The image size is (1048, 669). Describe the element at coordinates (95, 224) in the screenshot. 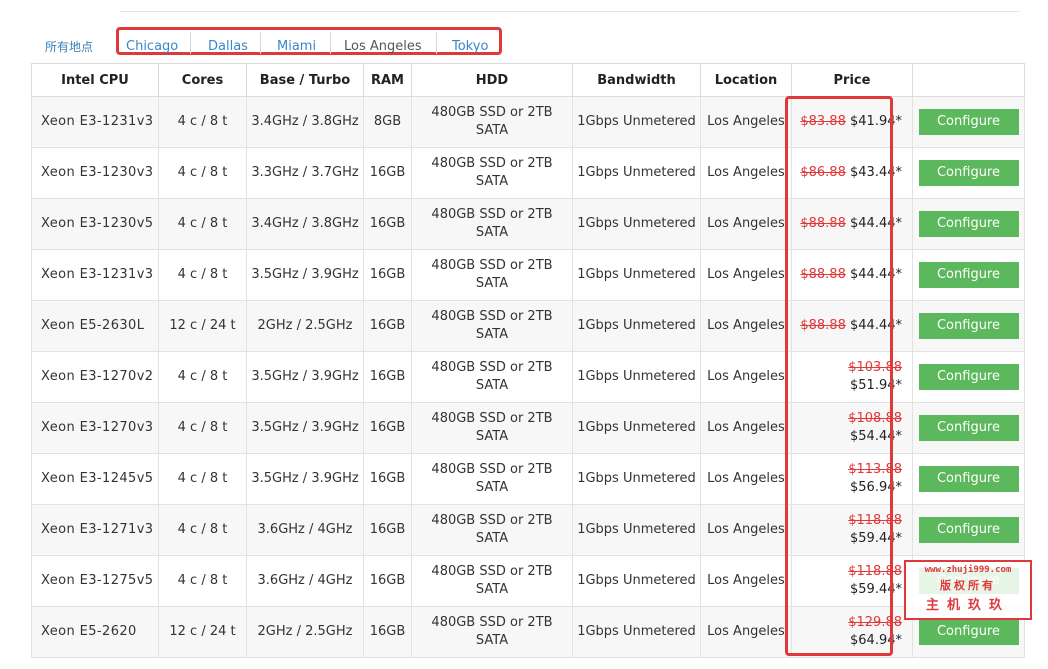

I see `cpu-cell: Xeon E3-1230v5` at that location.